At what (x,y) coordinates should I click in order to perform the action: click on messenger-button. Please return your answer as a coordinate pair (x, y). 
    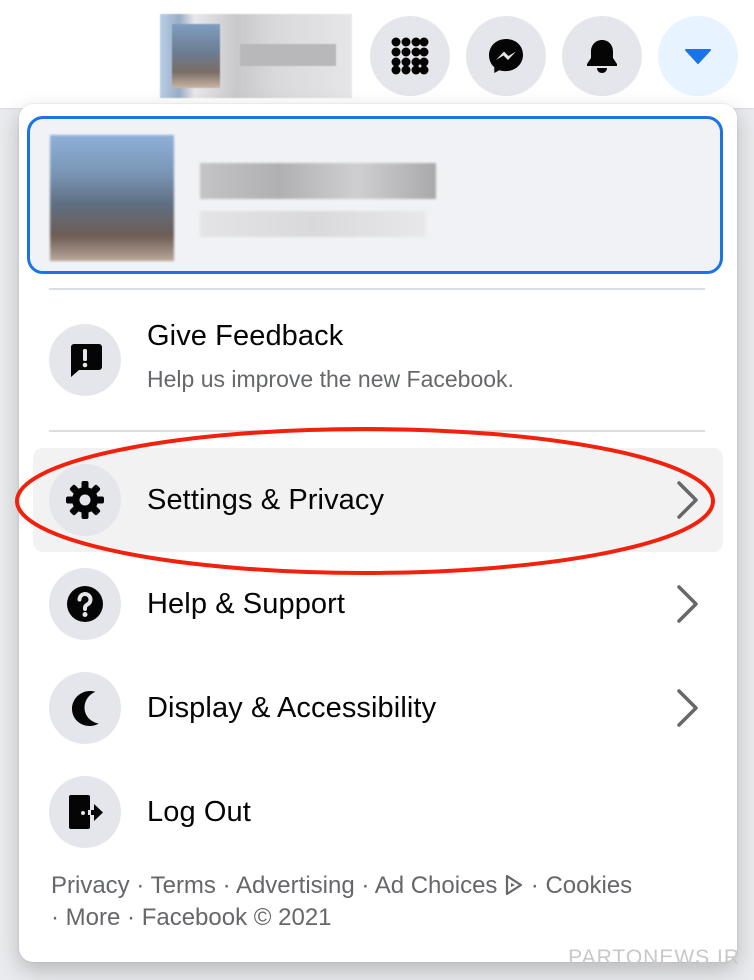
    Looking at the image, I should click on (506, 56).